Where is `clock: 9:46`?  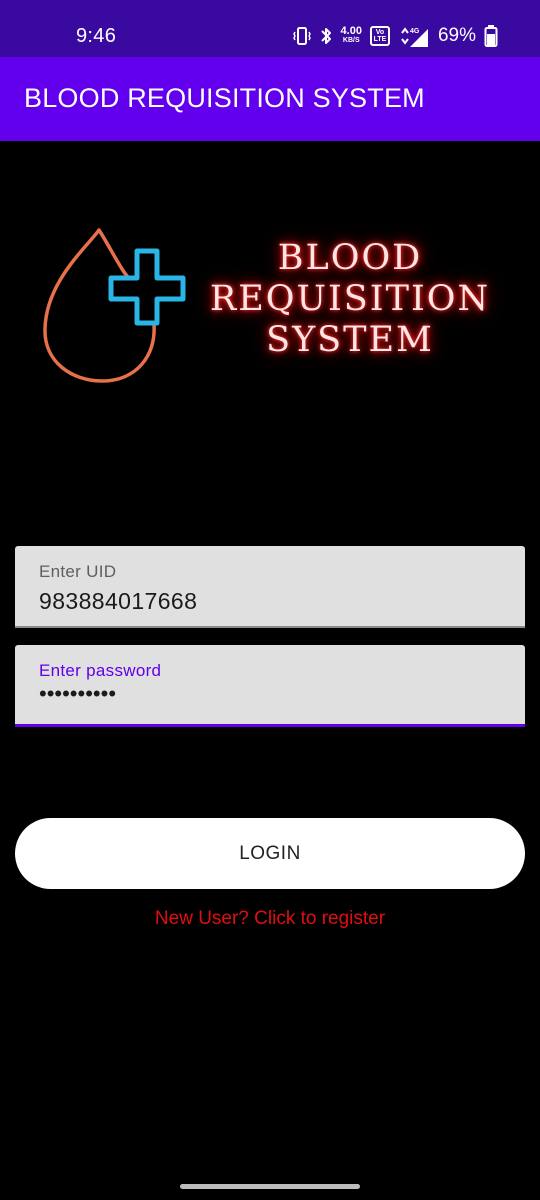
clock: 9:46 is located at coordinates (96, 36).